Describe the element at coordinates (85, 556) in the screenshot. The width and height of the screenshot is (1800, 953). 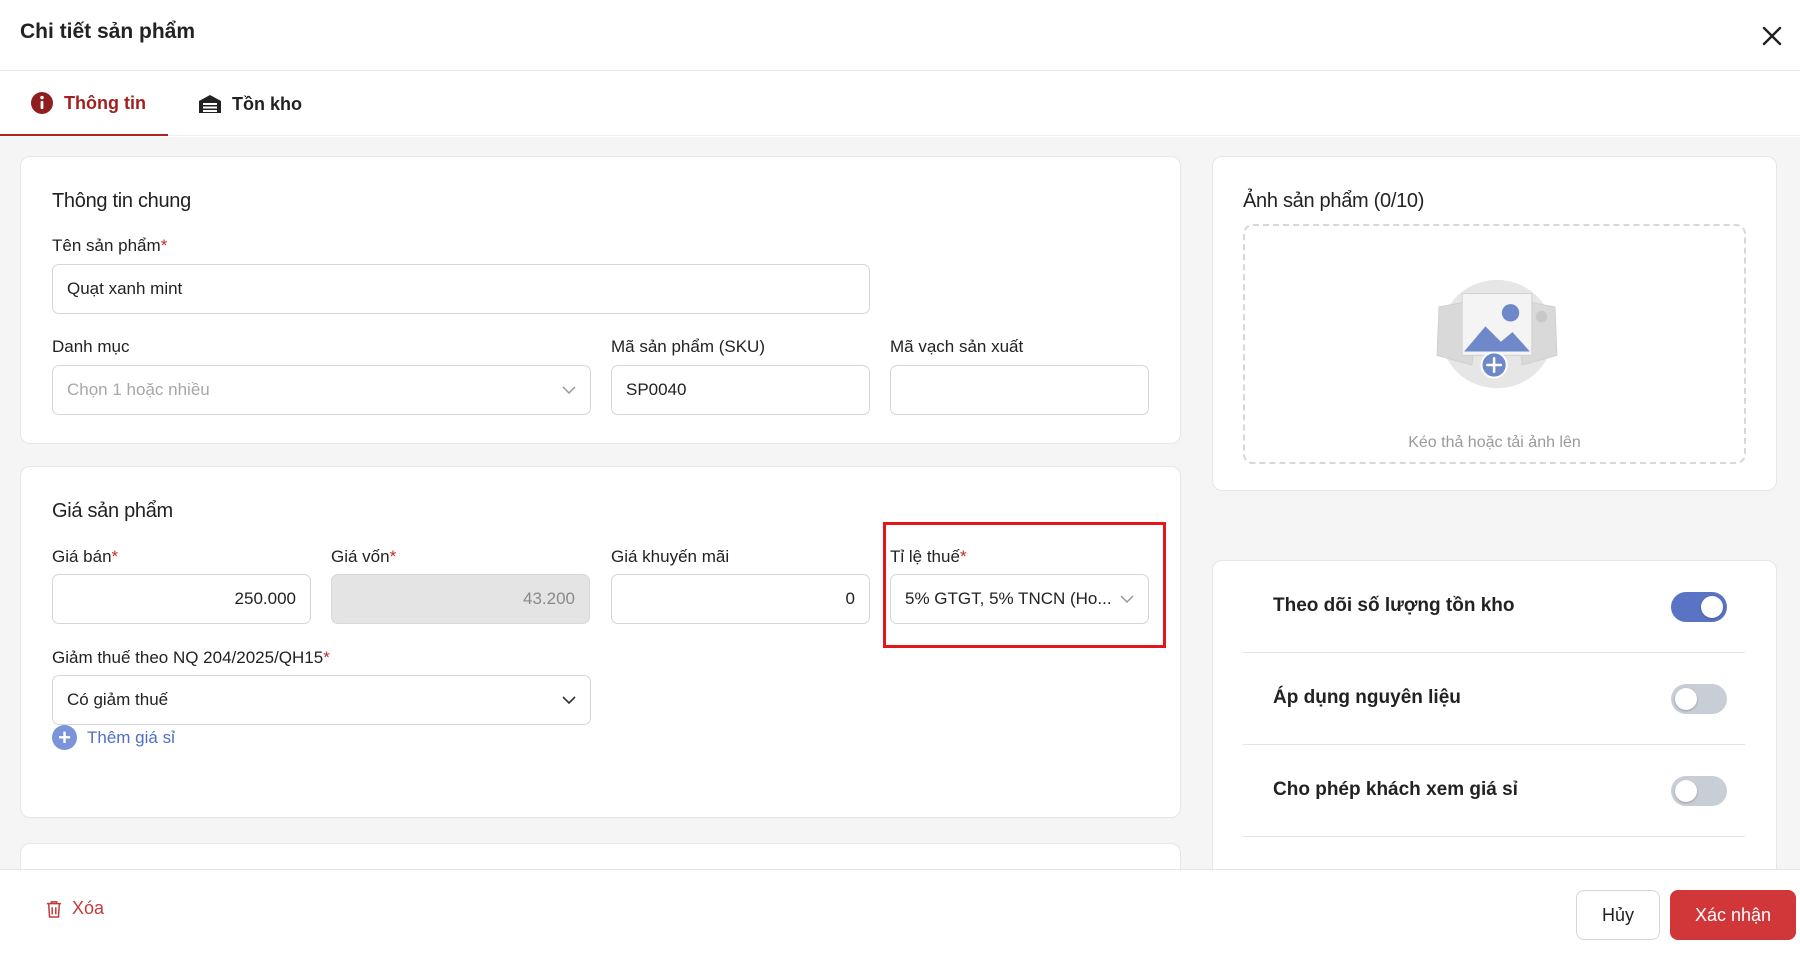
I see `sale-price-label: Giá bán*` at that location.